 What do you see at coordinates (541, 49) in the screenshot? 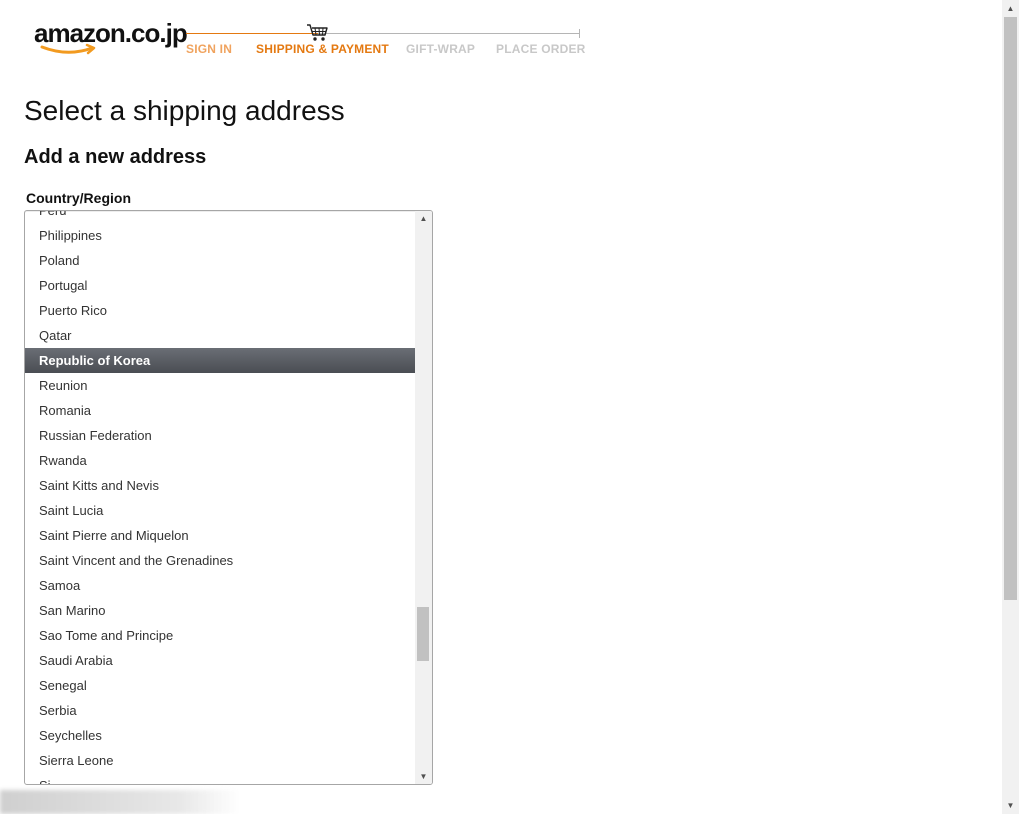
I see `step-place-order: PLACE ORDER` at bounding box center [541, 49].